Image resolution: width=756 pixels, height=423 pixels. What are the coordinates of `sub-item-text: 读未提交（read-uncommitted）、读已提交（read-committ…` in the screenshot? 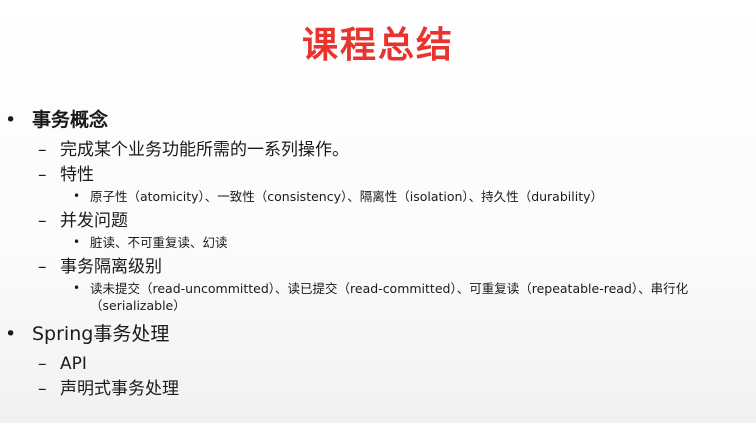 It's located at (389, 297).